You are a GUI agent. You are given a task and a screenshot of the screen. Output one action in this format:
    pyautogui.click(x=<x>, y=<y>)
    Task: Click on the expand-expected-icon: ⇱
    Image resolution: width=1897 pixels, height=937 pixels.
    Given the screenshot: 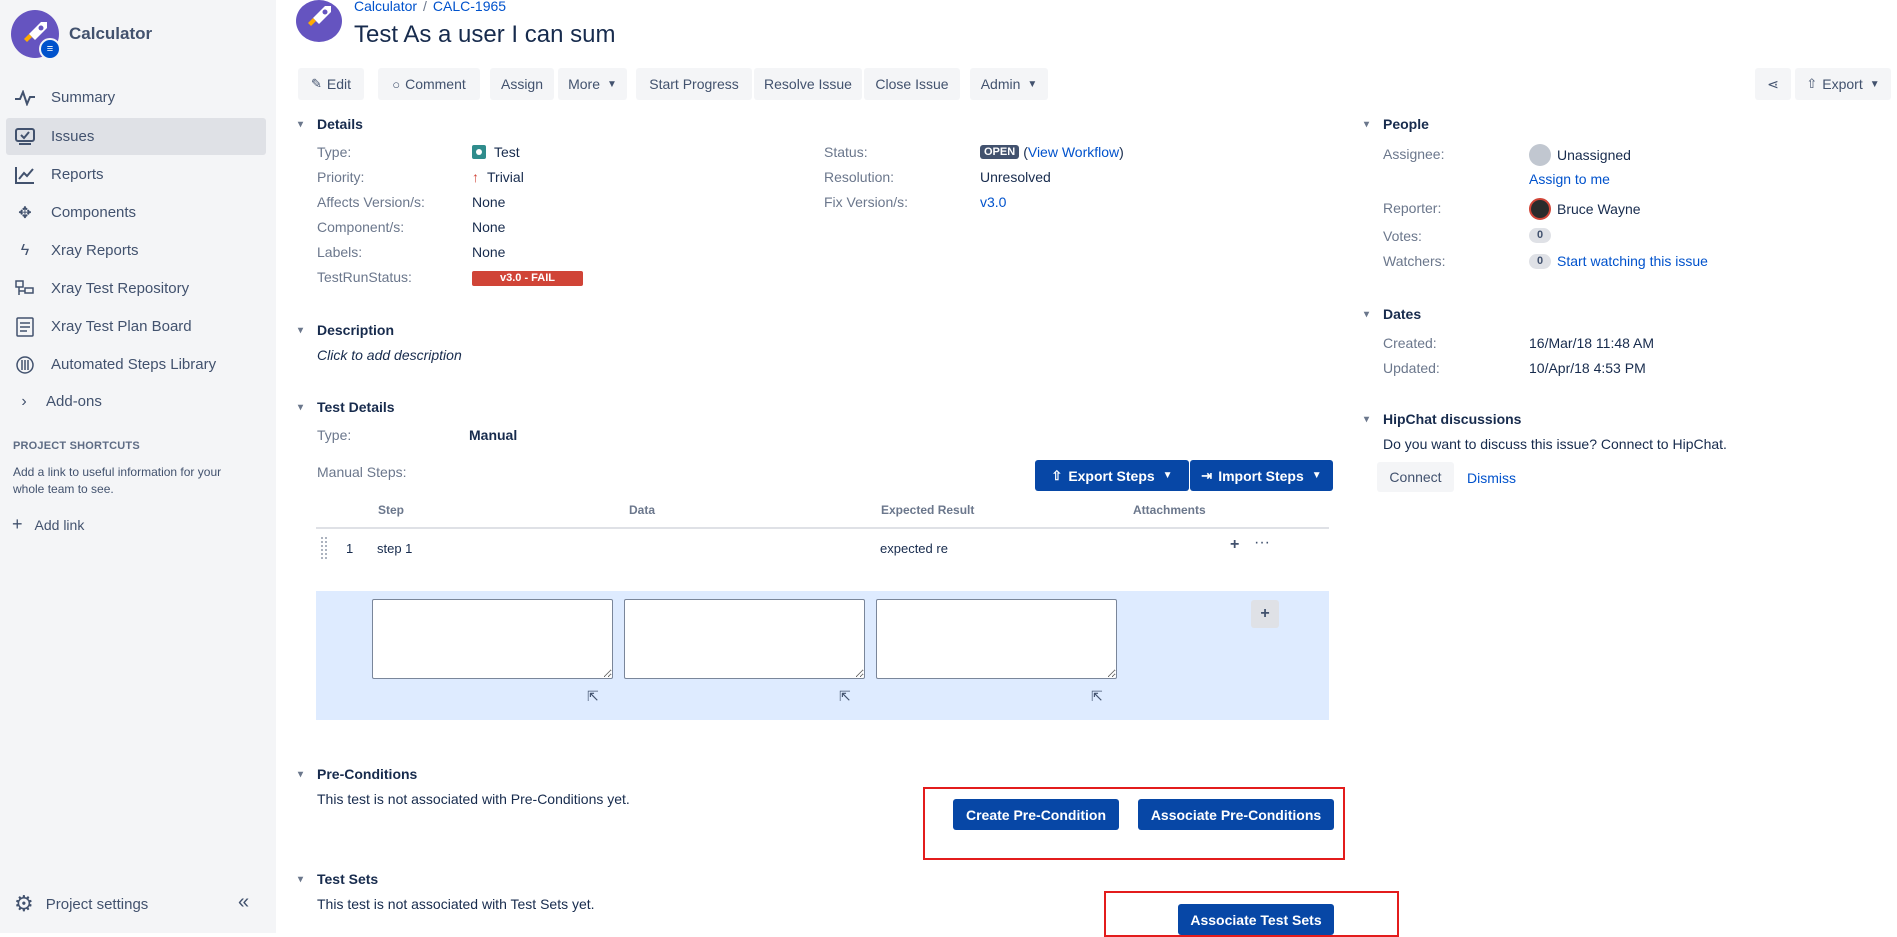 What is the action you would take?
    pyautogui.click(x=1097, y=696)
    